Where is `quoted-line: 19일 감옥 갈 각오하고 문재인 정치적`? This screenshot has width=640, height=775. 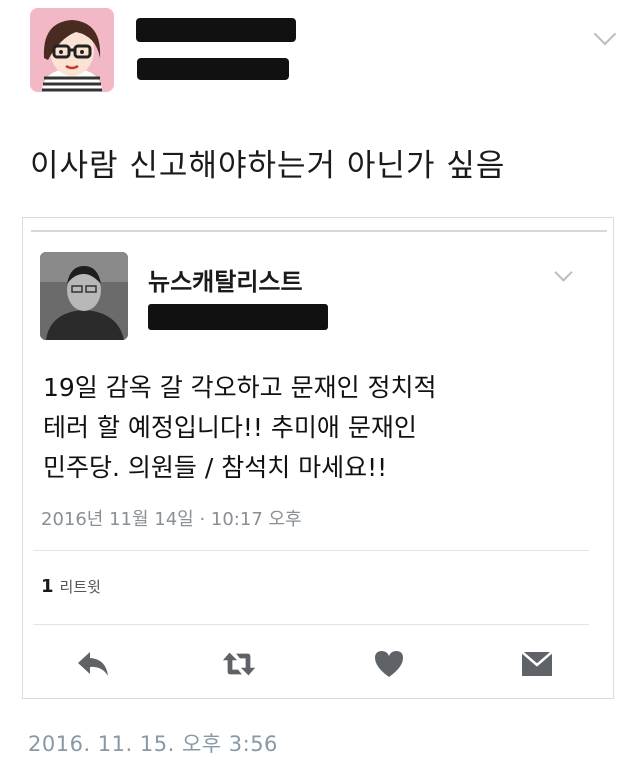
quoted-line: 19일 감옥 갈 각오하고 문재인 정치적 is located at coordinates (240, 387).